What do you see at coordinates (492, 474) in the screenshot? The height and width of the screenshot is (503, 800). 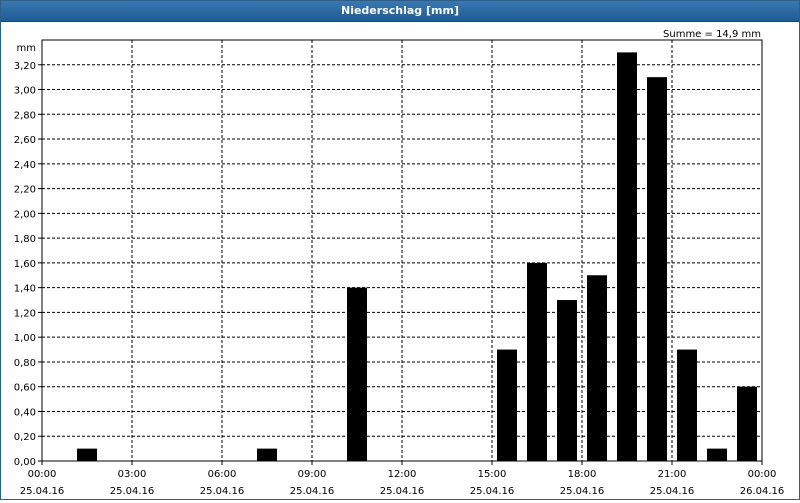 I see `x-tick-time: 15:00` at bounding box center [492, 474].